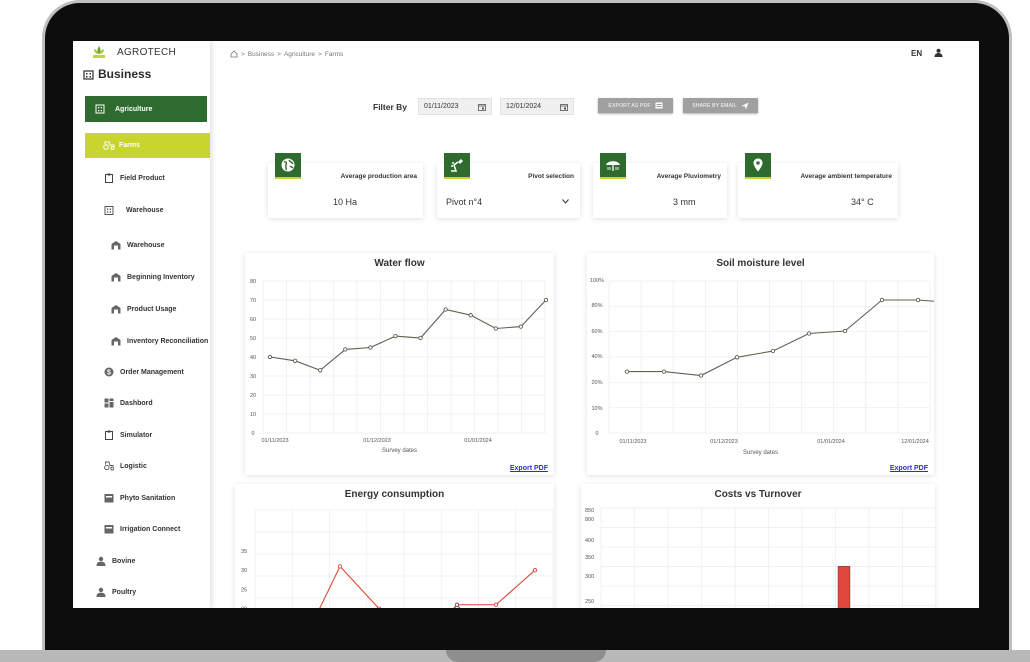 Image resolution: width=1030 pixels, height=662 pixels. I want to click on chevron-down-icon, so click(565, 201).